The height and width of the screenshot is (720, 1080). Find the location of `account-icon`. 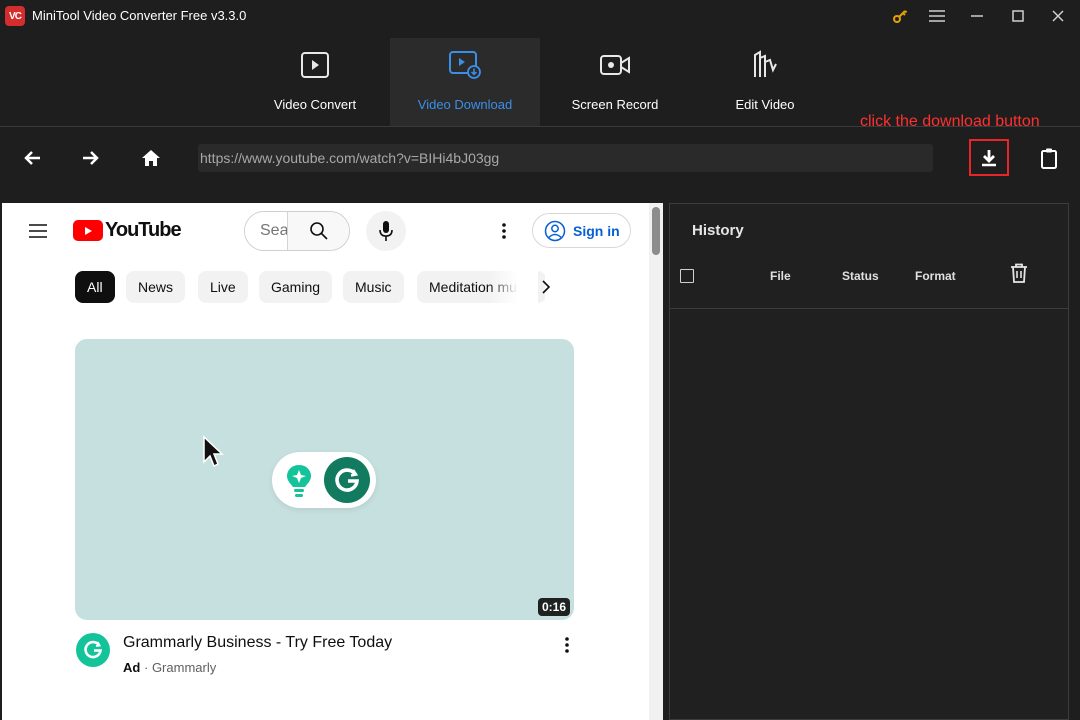

account-icon is located at coordinates (555, 230).